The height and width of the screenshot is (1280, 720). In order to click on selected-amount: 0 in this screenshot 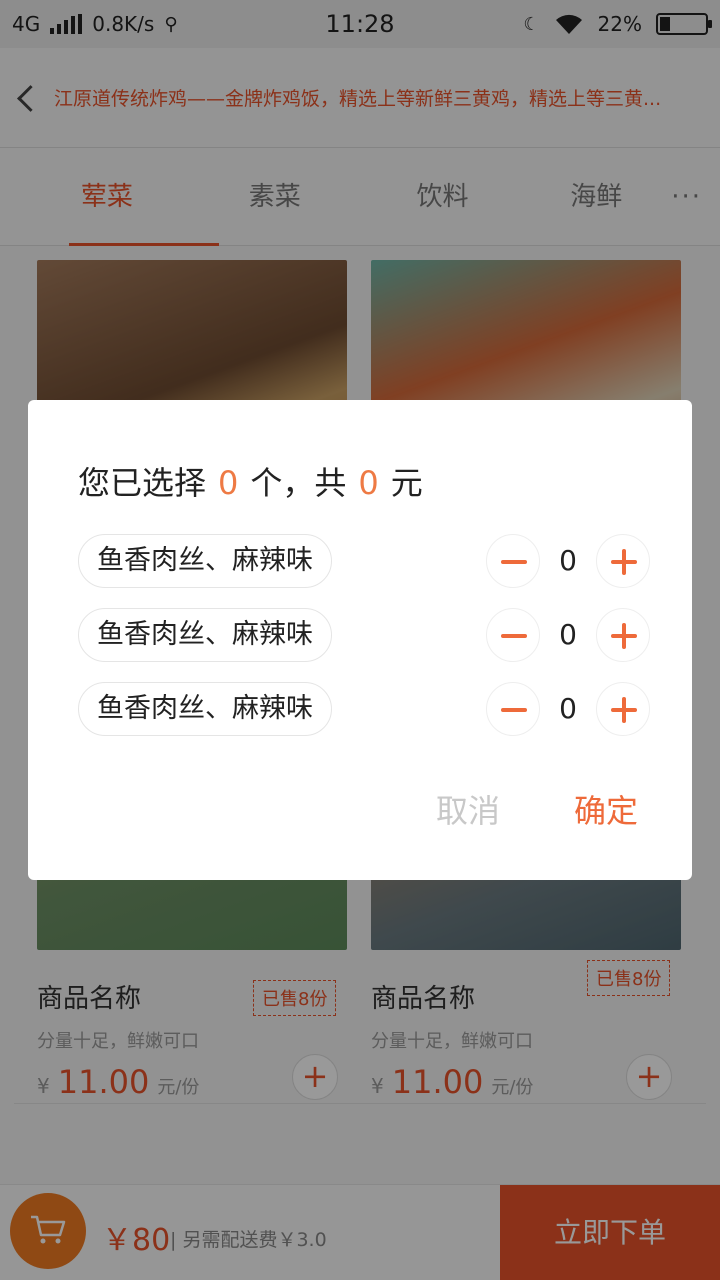, I will do `click(368, 483)`.